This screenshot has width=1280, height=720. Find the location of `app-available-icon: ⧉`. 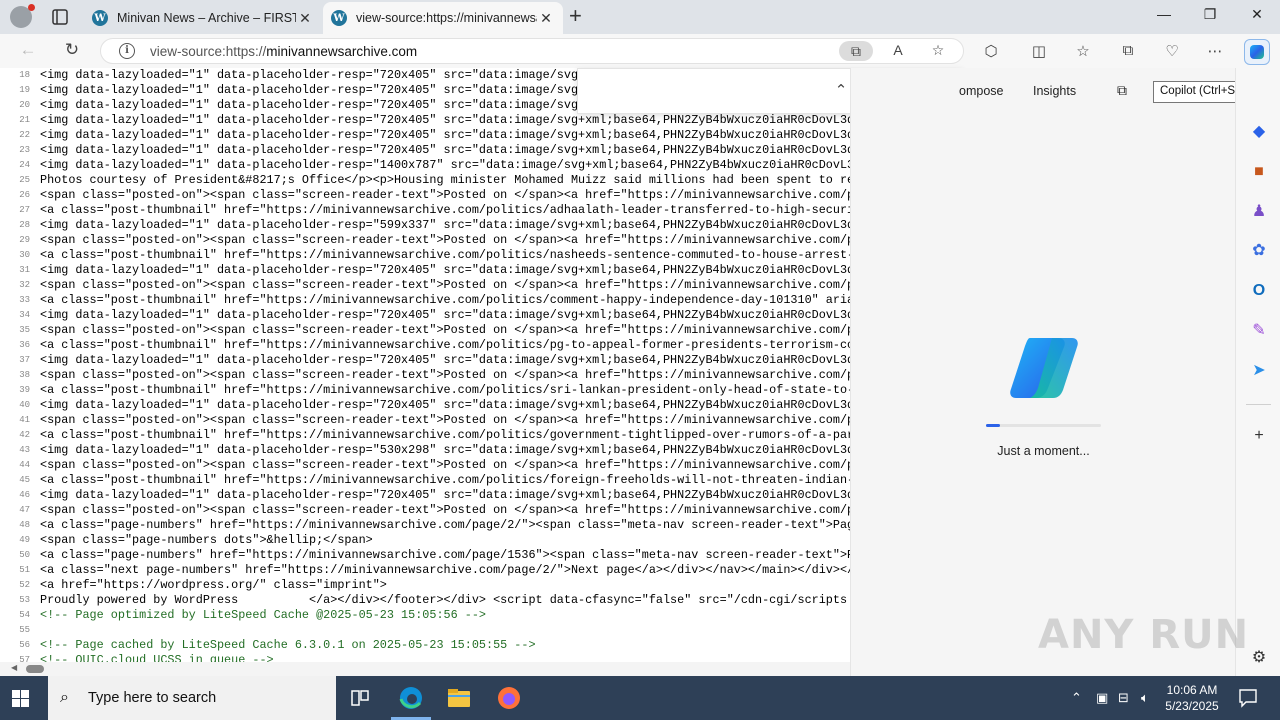

app-available-icon: ⧉ is located at coordinates (856, 51).